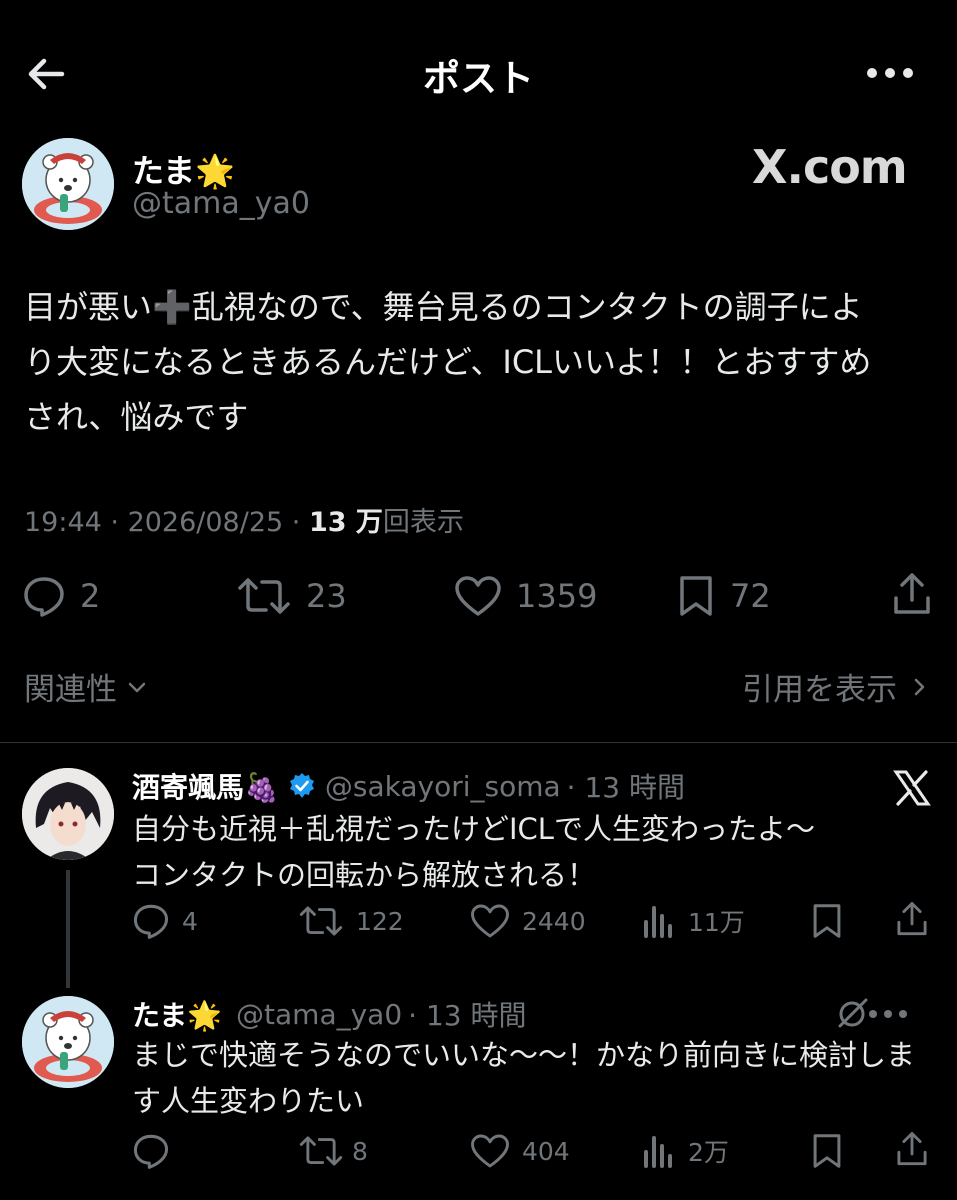 This screenshot has height=1200, width=957. Describe the element at coordinates (205, 786) in the screenshot. I see `reply-author-name: 酒寄颯馬🍇` at that location.